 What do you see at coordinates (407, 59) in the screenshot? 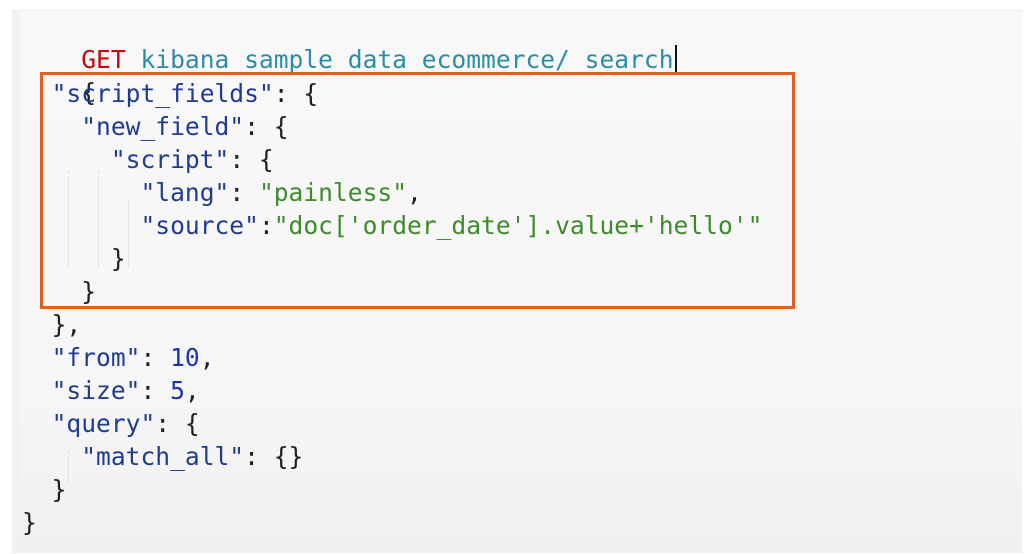
I see `request-endpoint: kibana_sample_data_ecommerce/_search` at bounding box center [407, 59].